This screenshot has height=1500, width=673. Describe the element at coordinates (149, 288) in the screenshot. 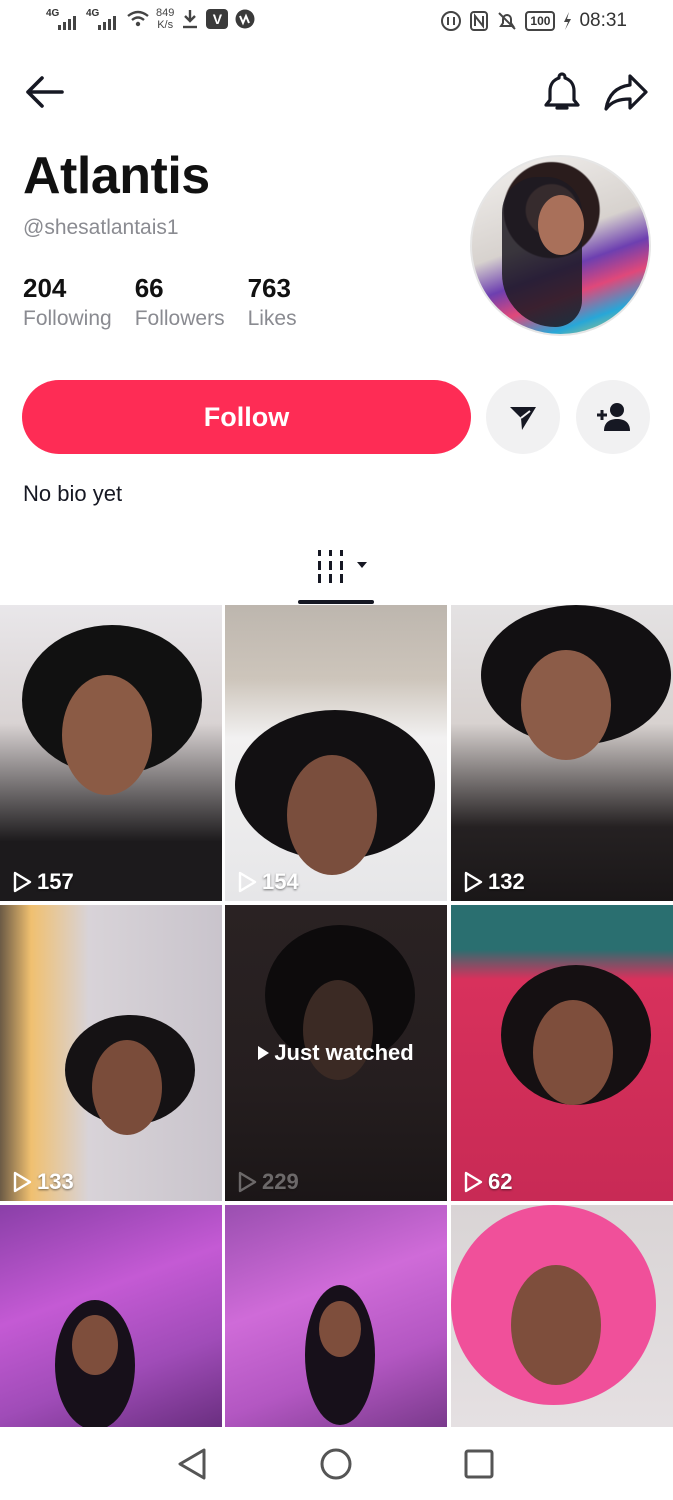

I see `stat-value: 66` at that location.